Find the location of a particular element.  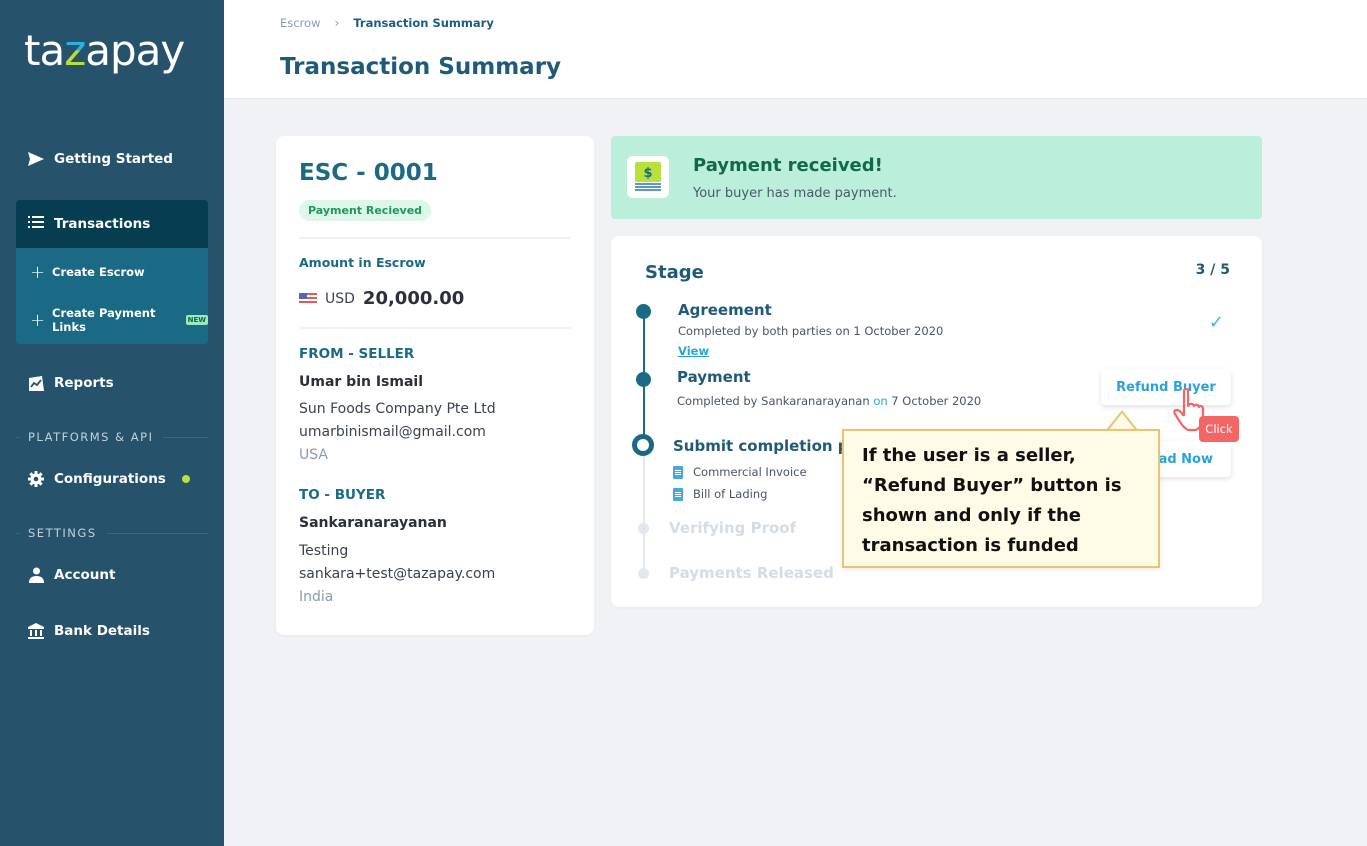

section-label: SETTINGS is located at coordinates (62, 533).